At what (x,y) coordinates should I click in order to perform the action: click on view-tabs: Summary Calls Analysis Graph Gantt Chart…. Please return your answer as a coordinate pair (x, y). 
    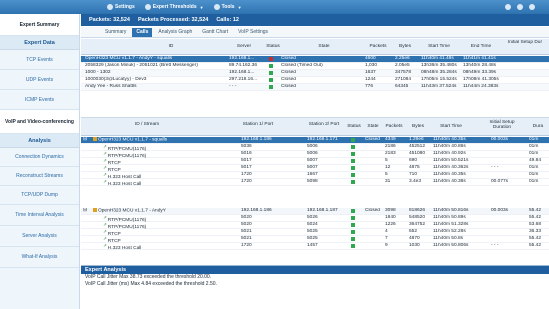
    Looking at the image, I should click on (315, 32).